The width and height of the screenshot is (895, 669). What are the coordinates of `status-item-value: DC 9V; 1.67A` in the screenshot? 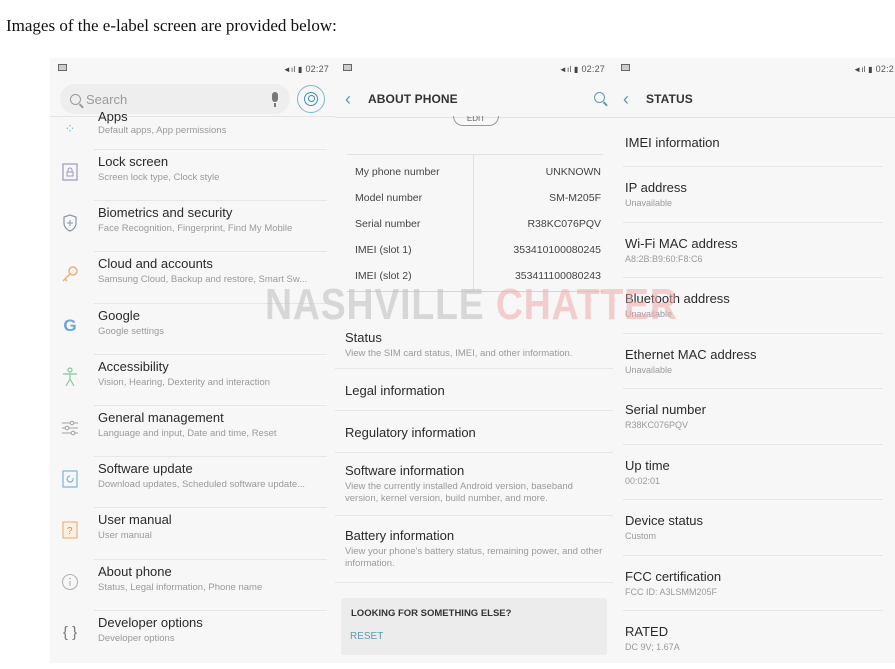 It's located at (652, 647).